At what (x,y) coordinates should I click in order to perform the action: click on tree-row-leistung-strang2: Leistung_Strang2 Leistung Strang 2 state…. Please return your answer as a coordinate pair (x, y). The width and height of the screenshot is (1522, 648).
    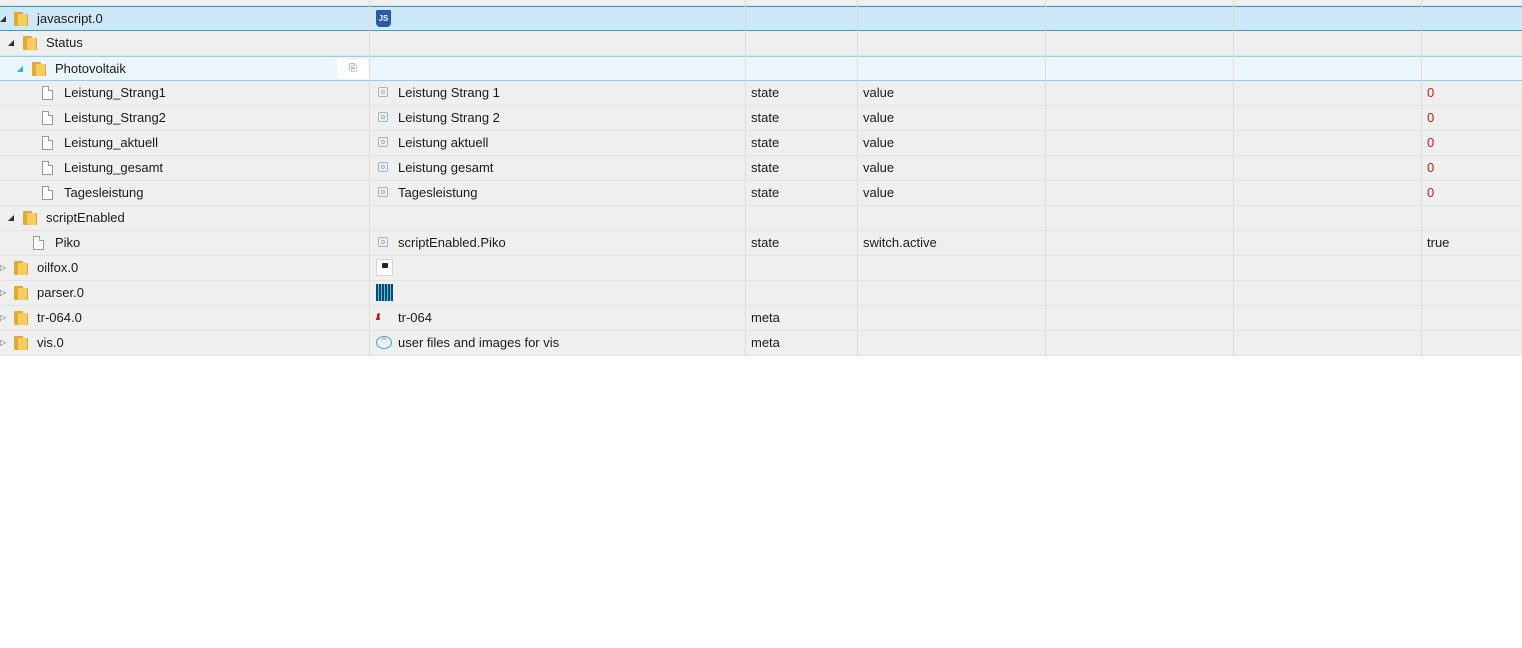
    Looking at the image, I should click on (761, 118).